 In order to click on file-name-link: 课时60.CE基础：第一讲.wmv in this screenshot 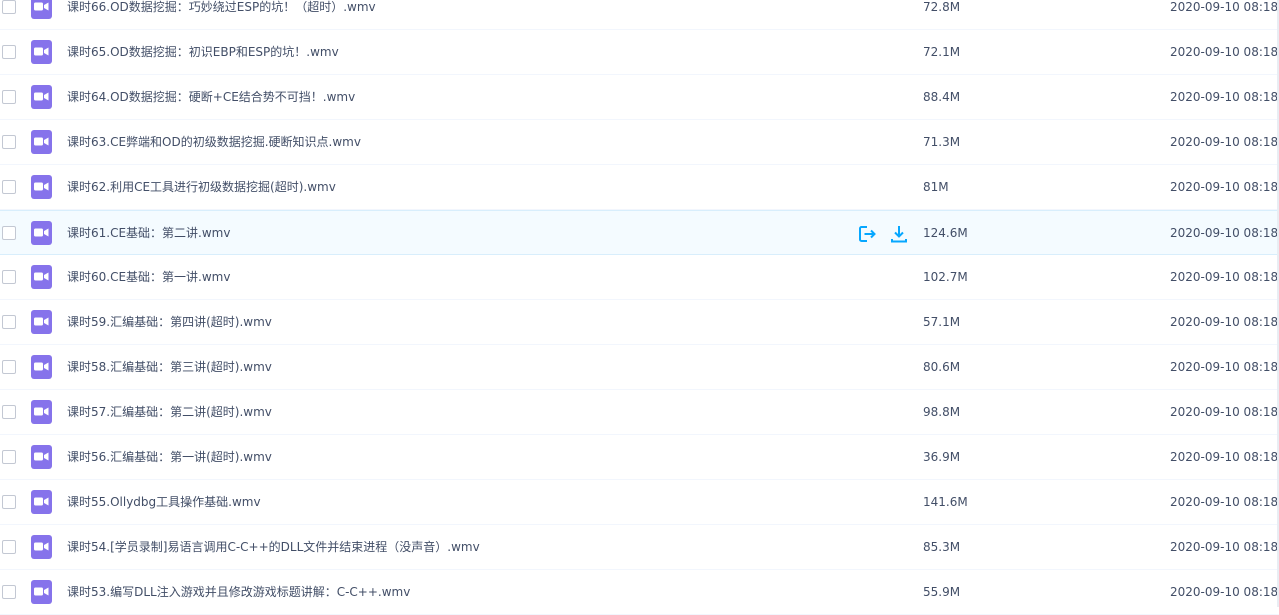, I will do `click(148, 277)`.